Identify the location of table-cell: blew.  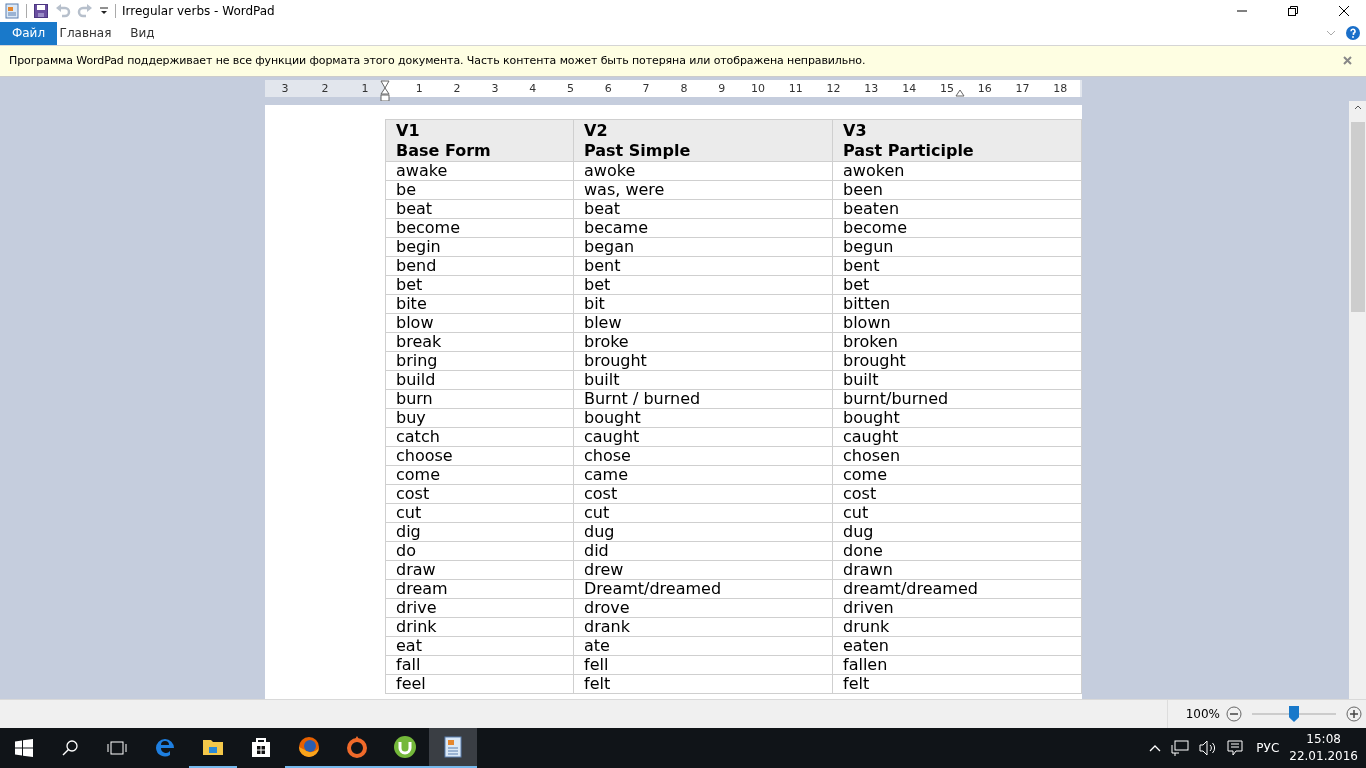
(703, 323).